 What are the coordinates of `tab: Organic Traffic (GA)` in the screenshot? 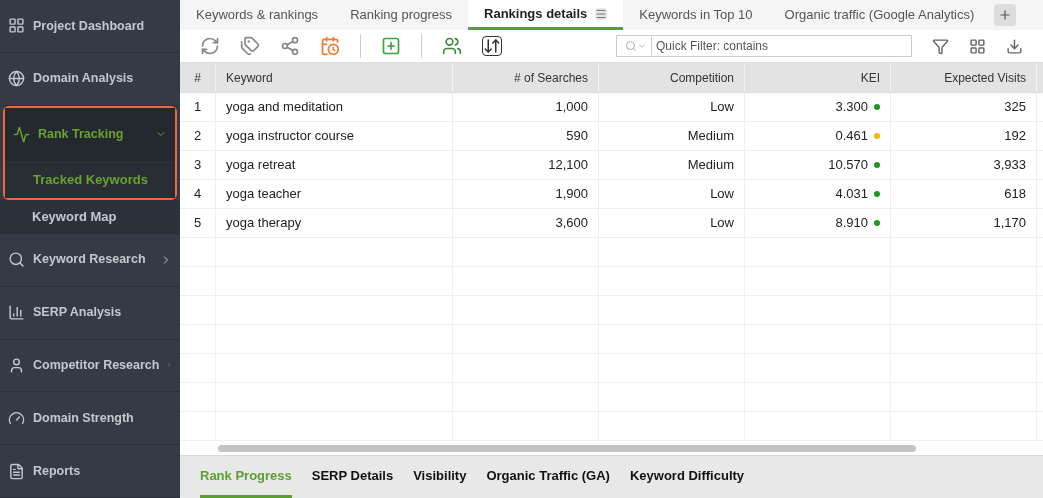 It's located at (548, 477).